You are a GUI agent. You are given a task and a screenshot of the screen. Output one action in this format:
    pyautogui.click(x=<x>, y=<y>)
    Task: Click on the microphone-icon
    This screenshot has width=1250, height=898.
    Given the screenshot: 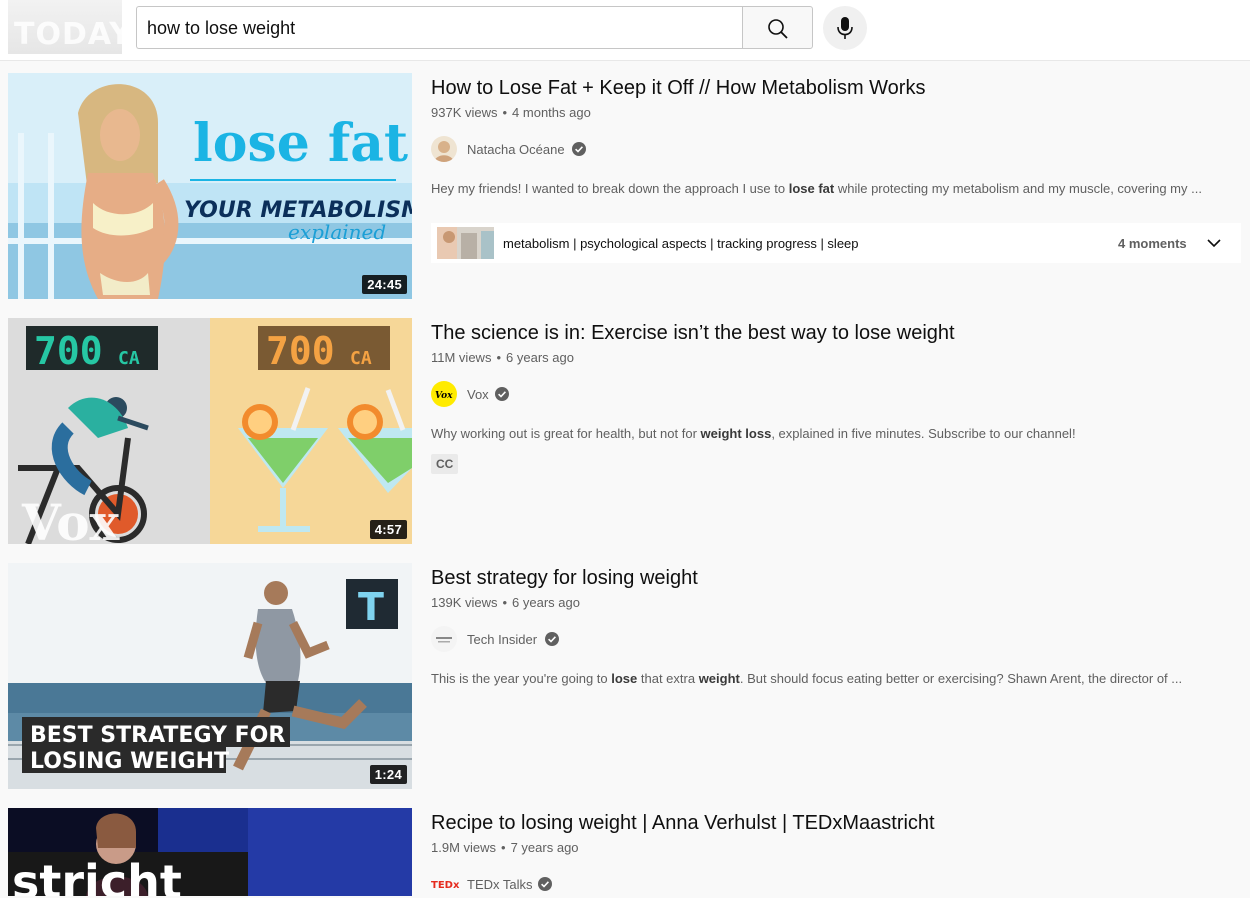 What is the action you would take?
    pyautogui.click(x=845, y=28)
    